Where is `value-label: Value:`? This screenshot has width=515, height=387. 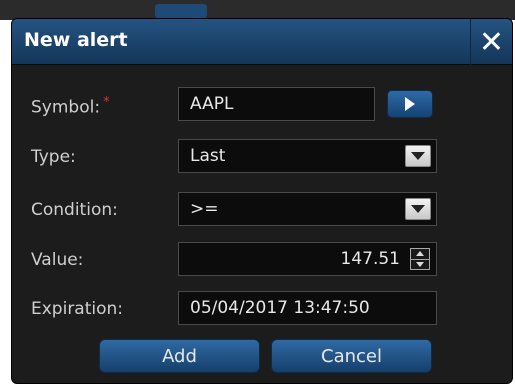
value-label: Value: is located at coordinates (57, 260).